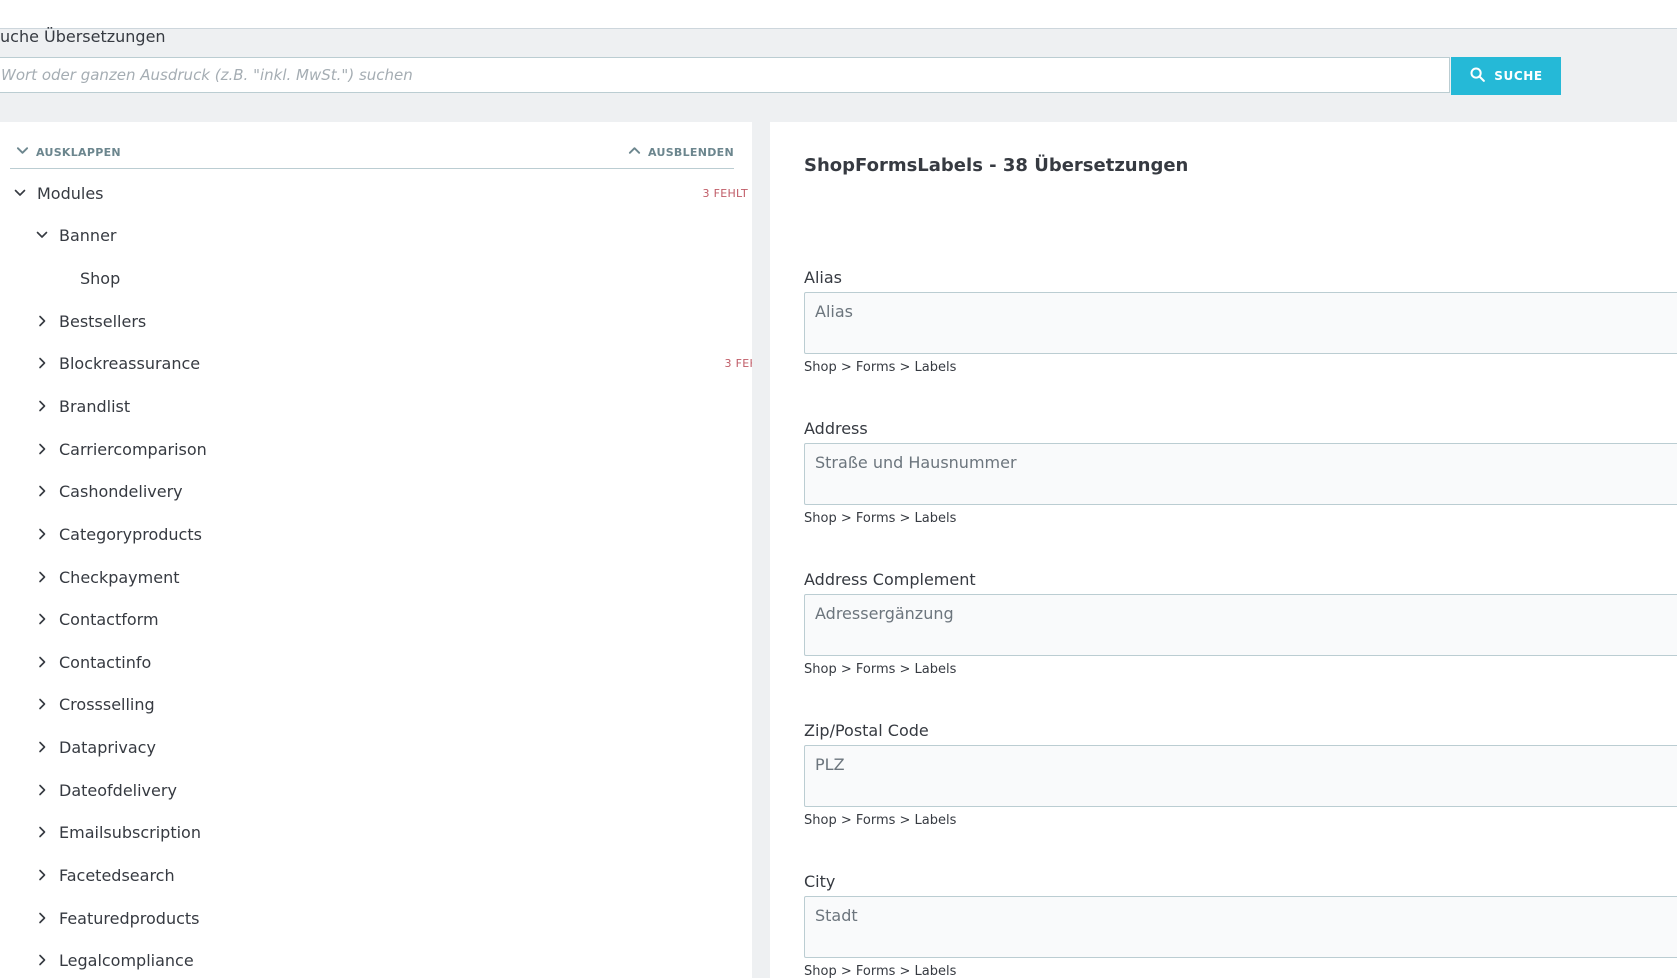 The image size is (1677, 978). I want to click on tree-item-label: Categoryproducts, so click(130, 534).